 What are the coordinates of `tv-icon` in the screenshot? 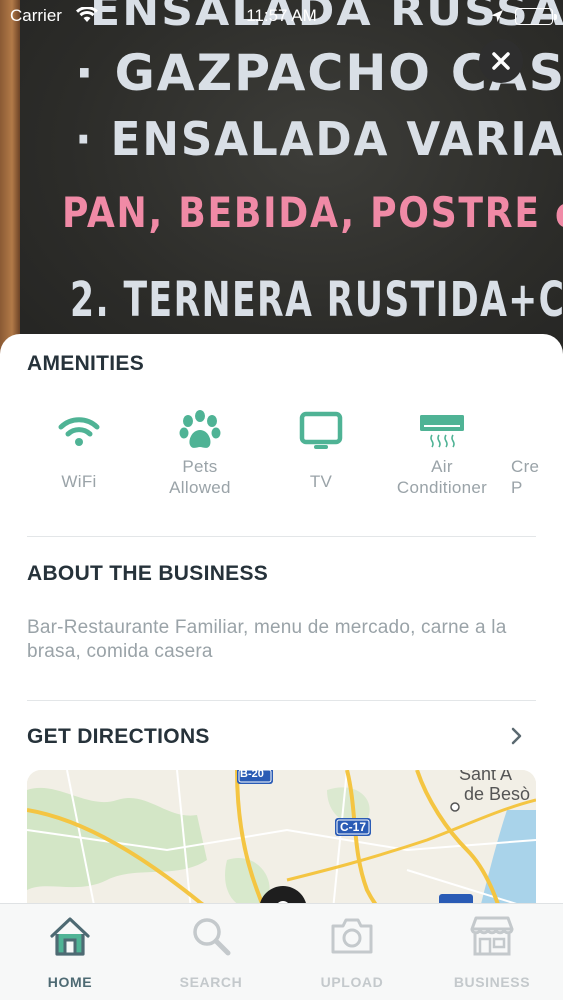 It's located at (321, 430).